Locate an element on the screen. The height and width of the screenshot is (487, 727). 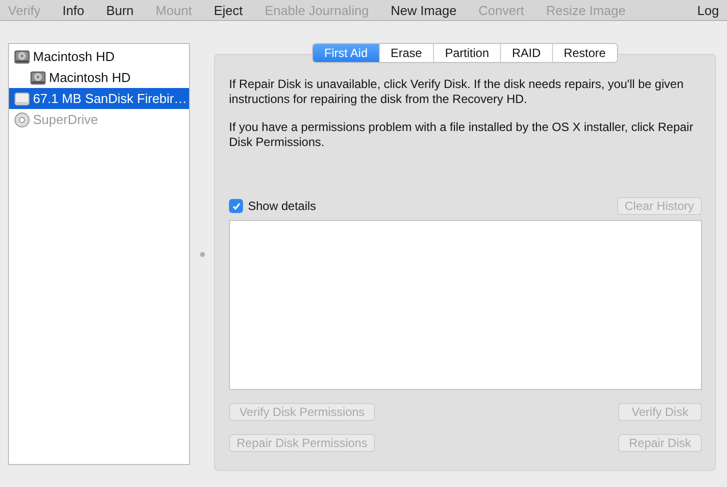
toolbar-item: New Image is located at coordinates (423, 10).